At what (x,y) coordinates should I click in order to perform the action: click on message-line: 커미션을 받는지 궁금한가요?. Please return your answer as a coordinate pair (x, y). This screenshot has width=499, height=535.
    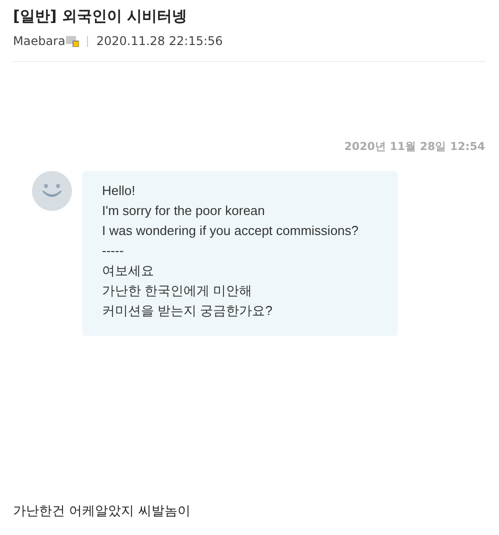
    Looking at the image, I should click on (188, 311).